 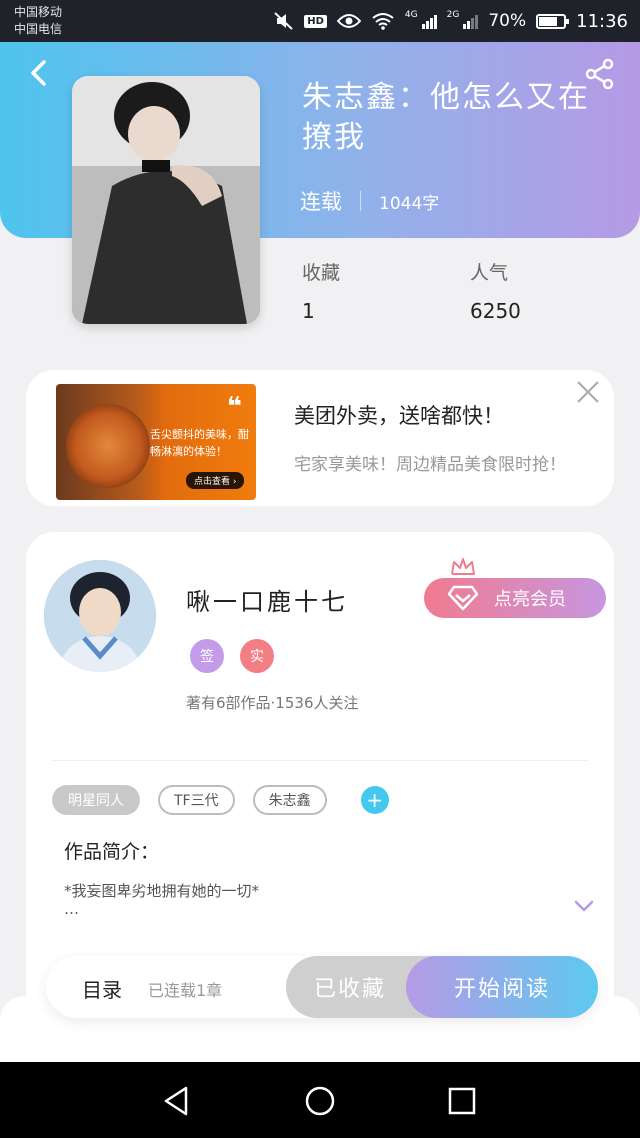 What do you see at coordinates (602, 21) in the screenshot?
I see `clock: 11:36` at bounding box center [602, 21].